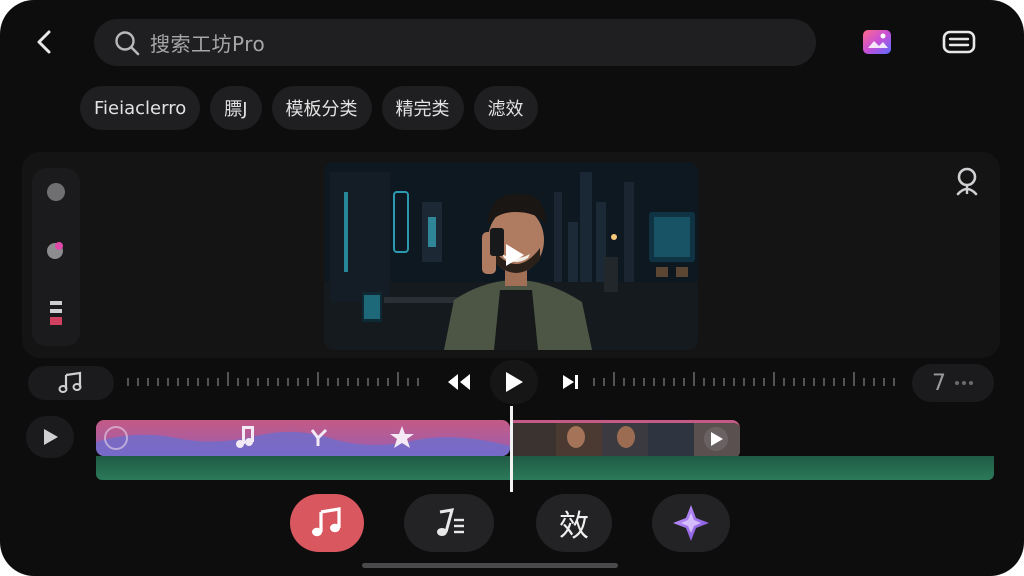 Image resolution: width=1024 pixels, height=576 pixels. I want to click on swap-camera-icon, so click(959, 42).